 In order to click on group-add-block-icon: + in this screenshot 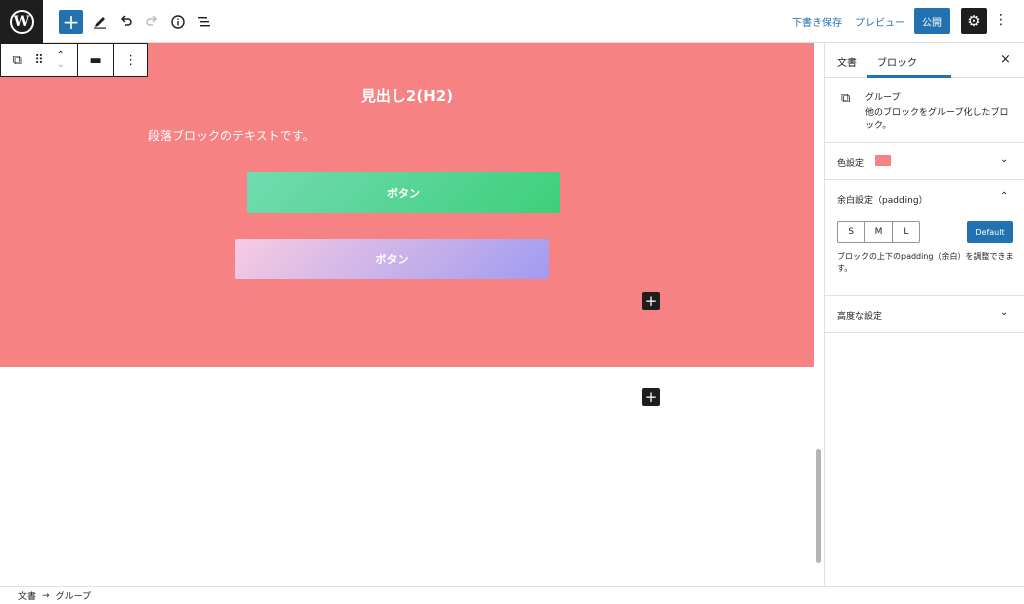, I will do `click(651, 301)`.